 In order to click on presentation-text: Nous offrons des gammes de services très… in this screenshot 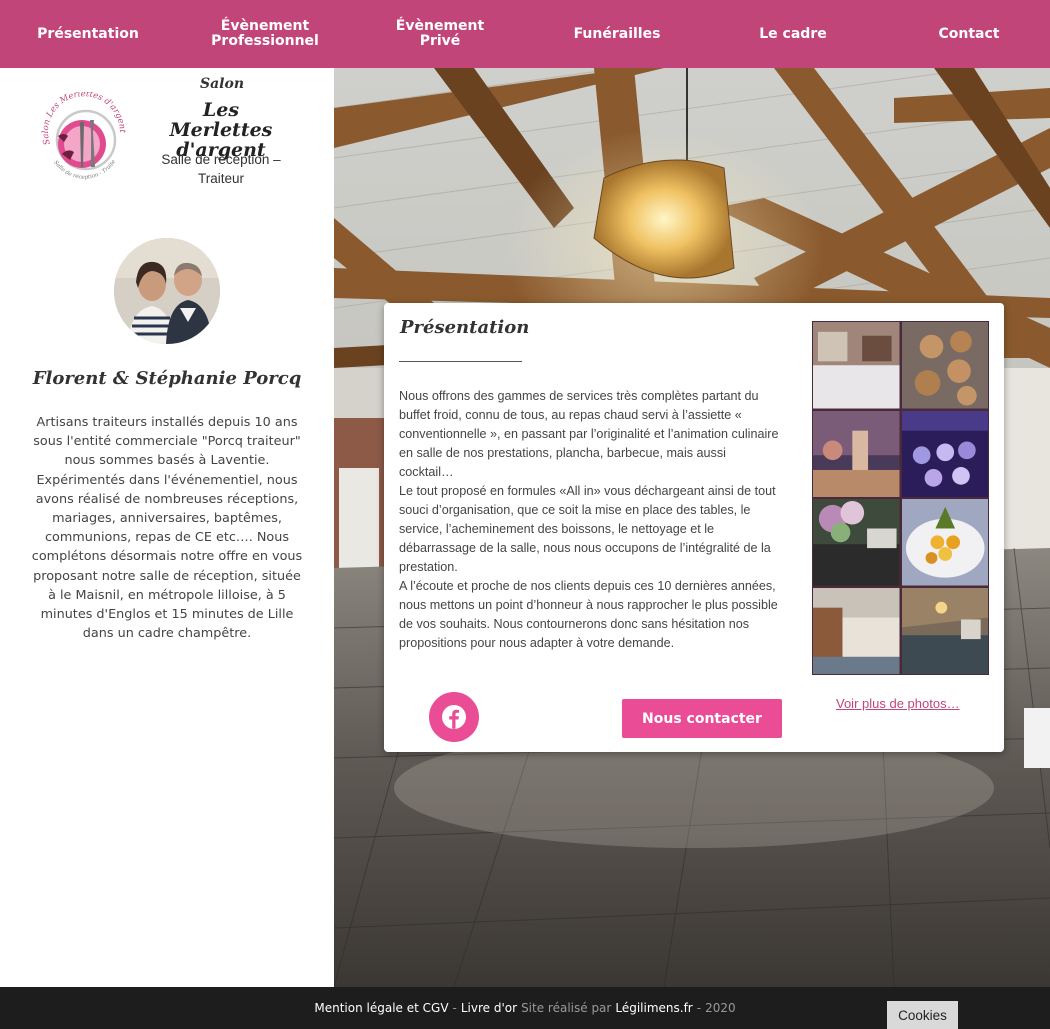, I will do `click(590, 520)`.